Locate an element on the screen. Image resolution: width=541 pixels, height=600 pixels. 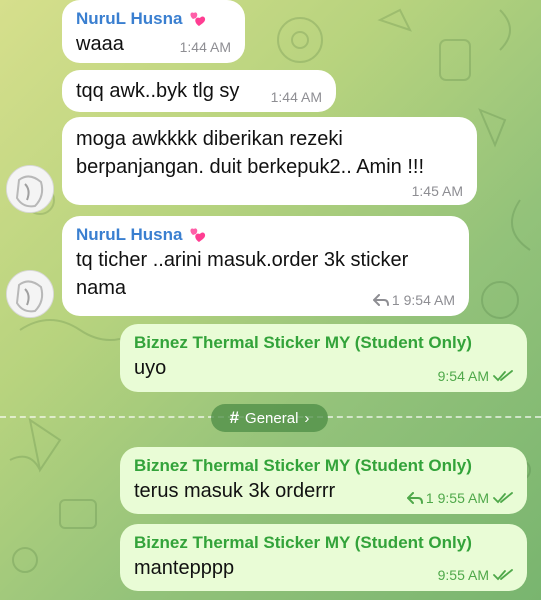
chevron-right-icon: › is located at coordinates (307, 418).